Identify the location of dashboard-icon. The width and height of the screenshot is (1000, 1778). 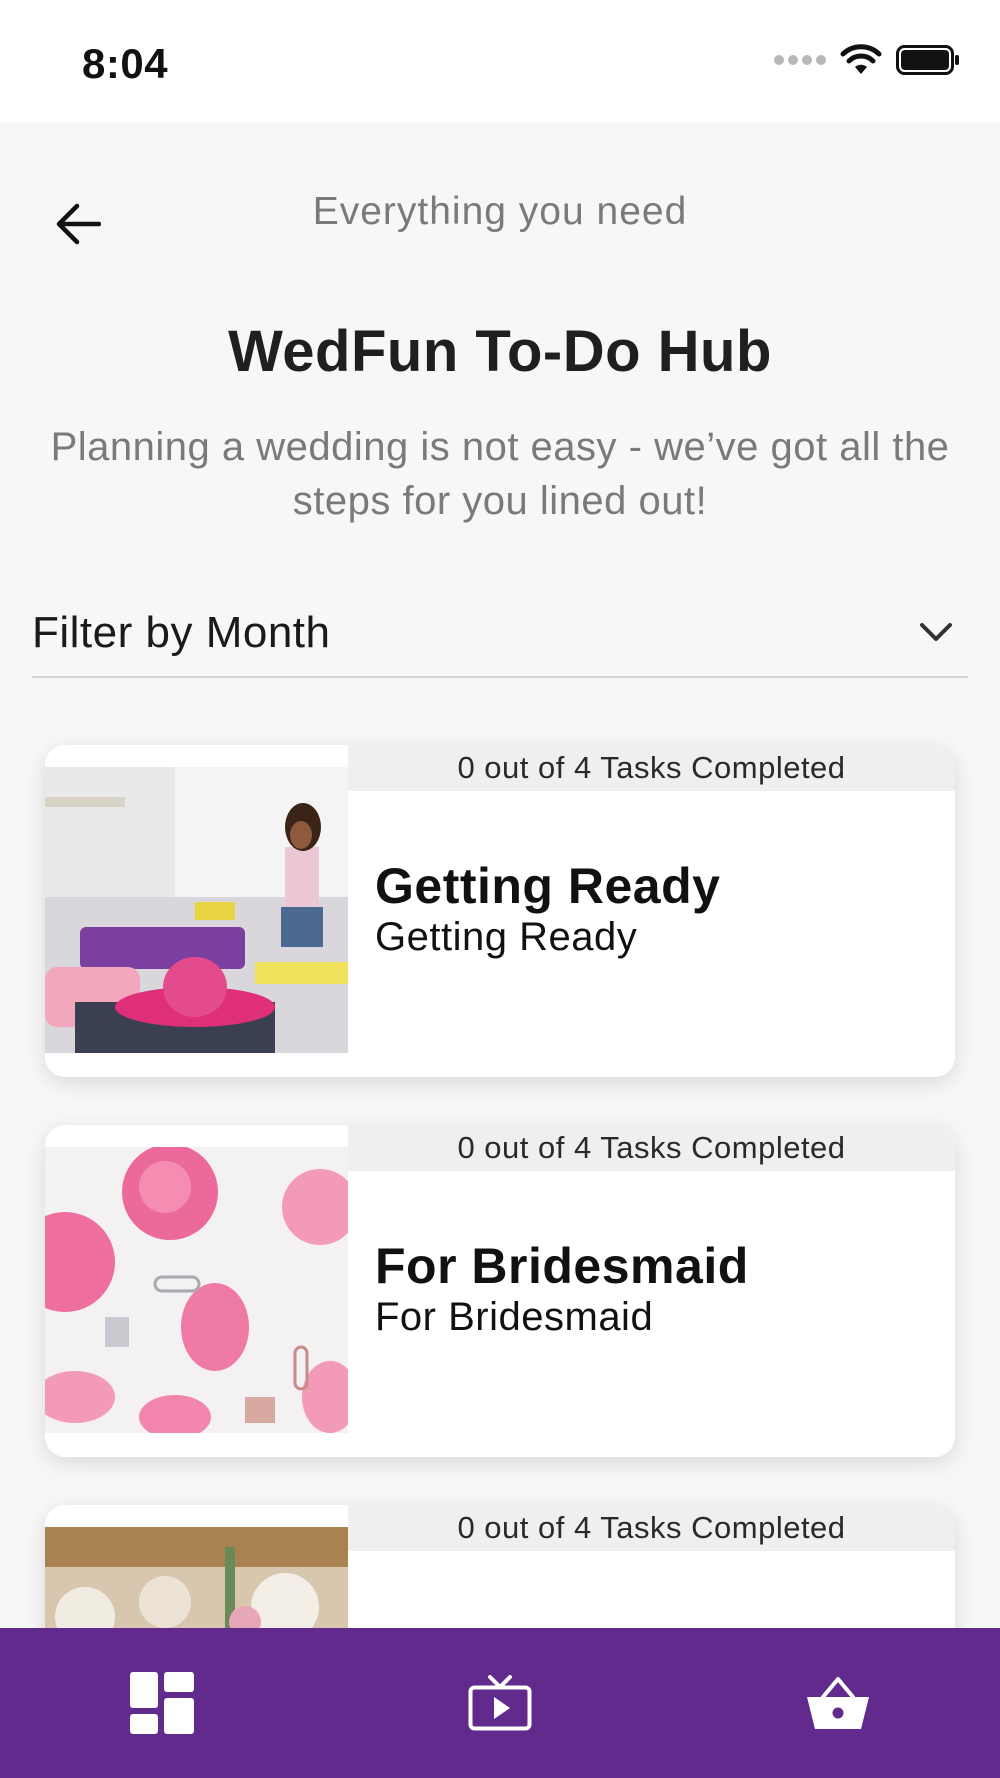
(162, 1703).